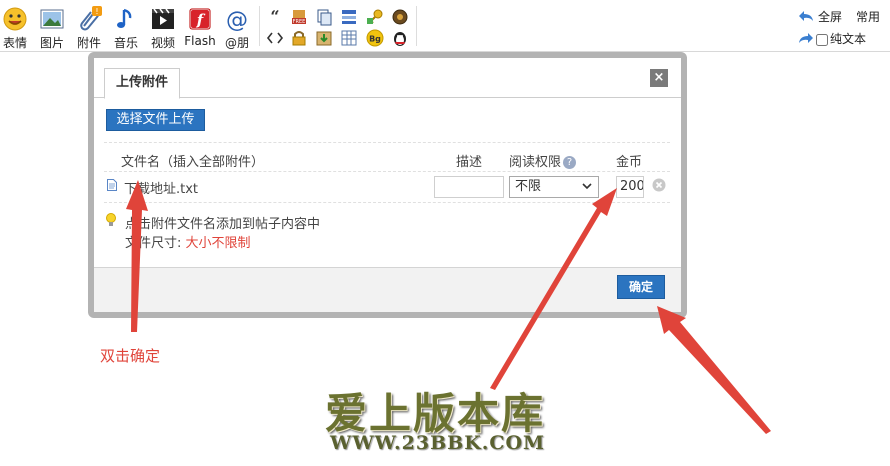  What do you see at coordinates (554, 187) in the screenshot?
I see `read-permission-select: 不限` at bounding box center [554, 187].